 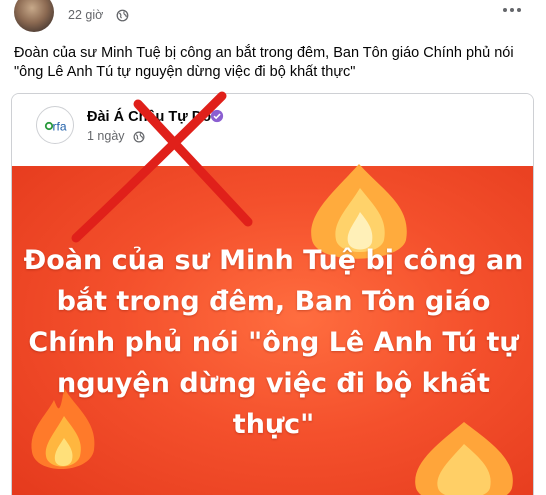 What do you see at coordinates (272, 130) in the screenshot?
I see `shared-post-header: rfa Đài Á Châu Tự Do 1 ngày` at bounding box center [272, 130].